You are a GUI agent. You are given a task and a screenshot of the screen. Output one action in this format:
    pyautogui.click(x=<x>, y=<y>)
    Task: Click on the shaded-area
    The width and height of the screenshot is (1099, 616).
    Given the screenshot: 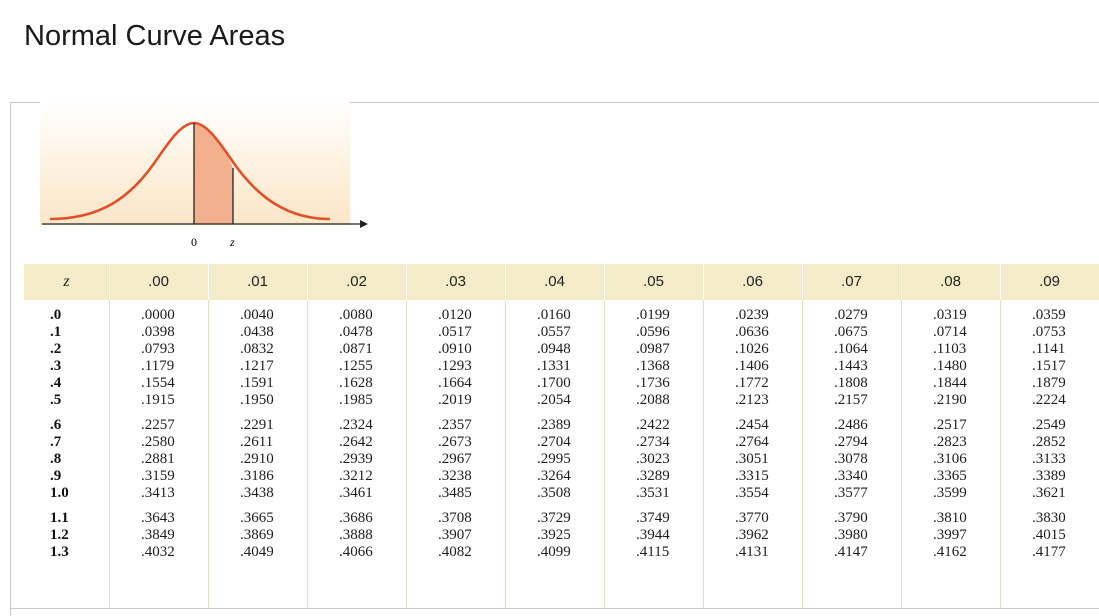 What is the action you would take?
    pyautogui.click(x=213, y=173)
    